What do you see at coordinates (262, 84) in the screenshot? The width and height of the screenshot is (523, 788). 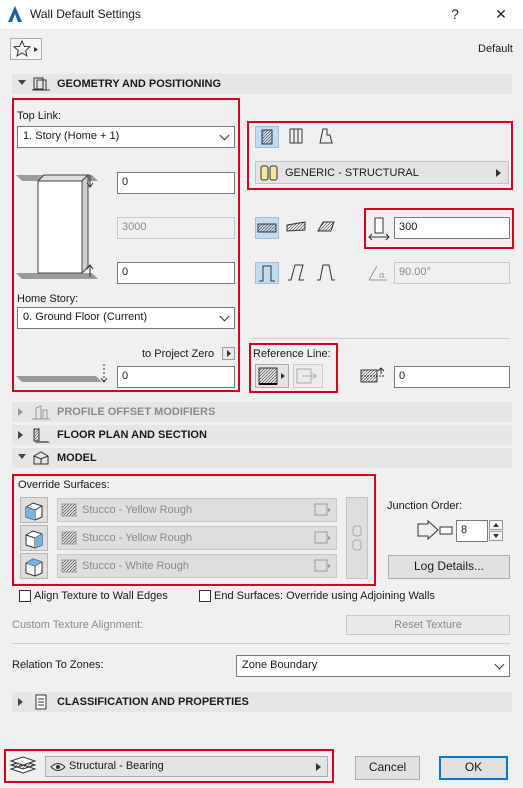 I see `section-geometry: GEOMETRY AND POSITIONING` at bounding box center [262, 84].